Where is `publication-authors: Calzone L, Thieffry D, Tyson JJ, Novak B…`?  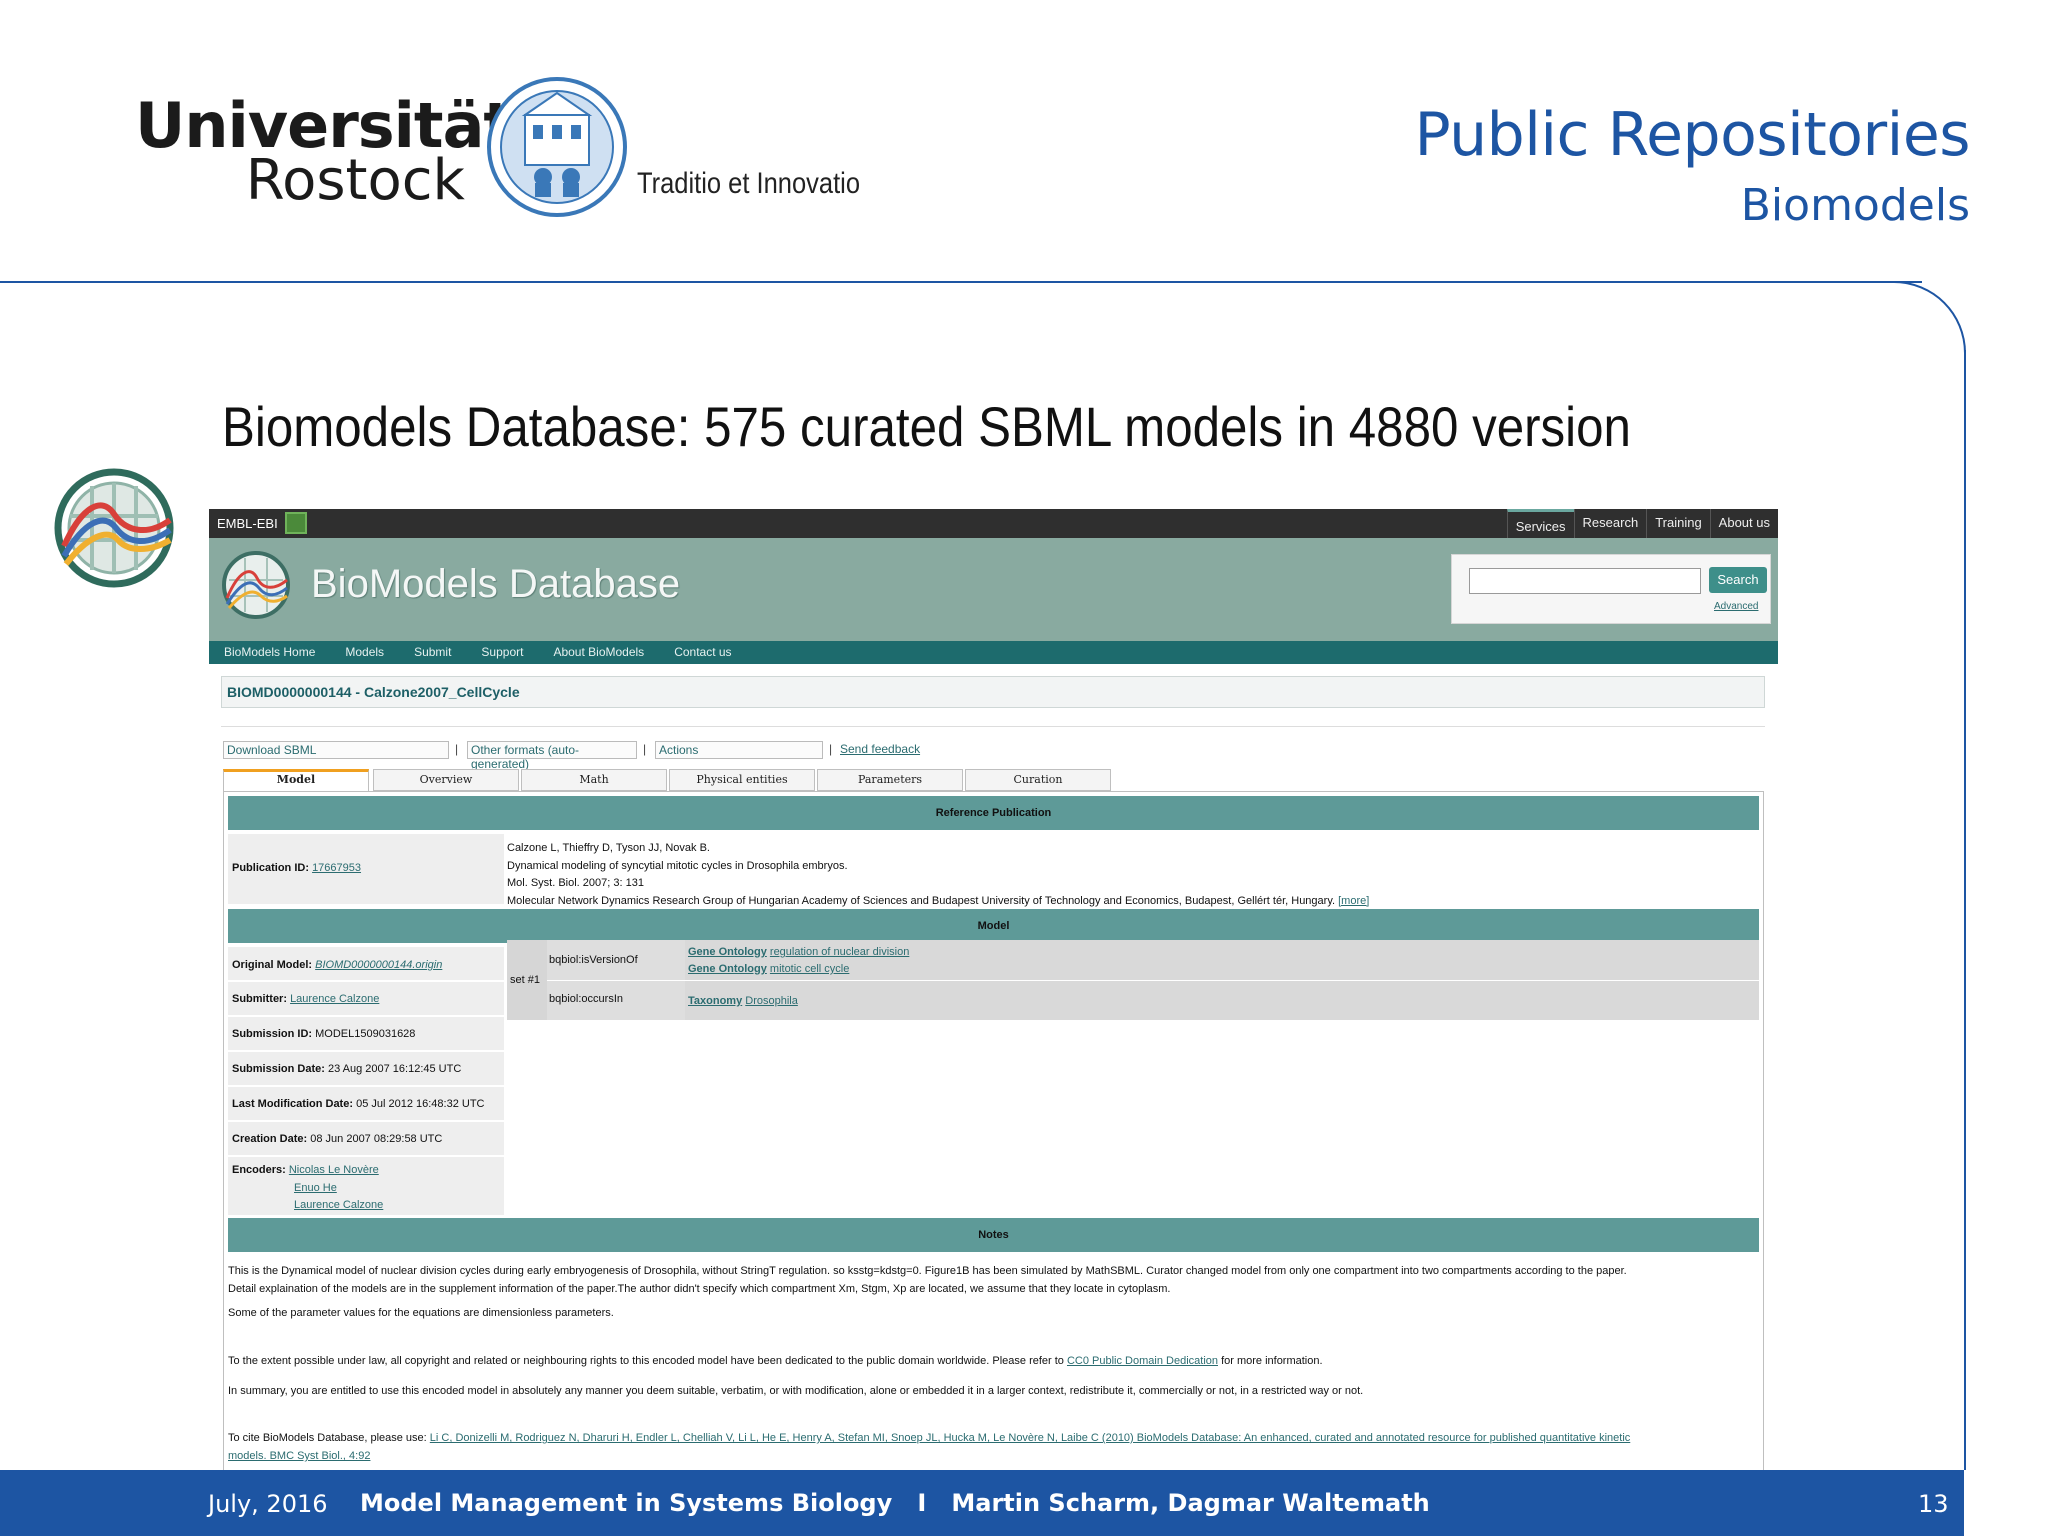 publication-authors: Calzone L, Thieffry D, Tyson JJ, Novak B… is located at coordinates (608, 848).